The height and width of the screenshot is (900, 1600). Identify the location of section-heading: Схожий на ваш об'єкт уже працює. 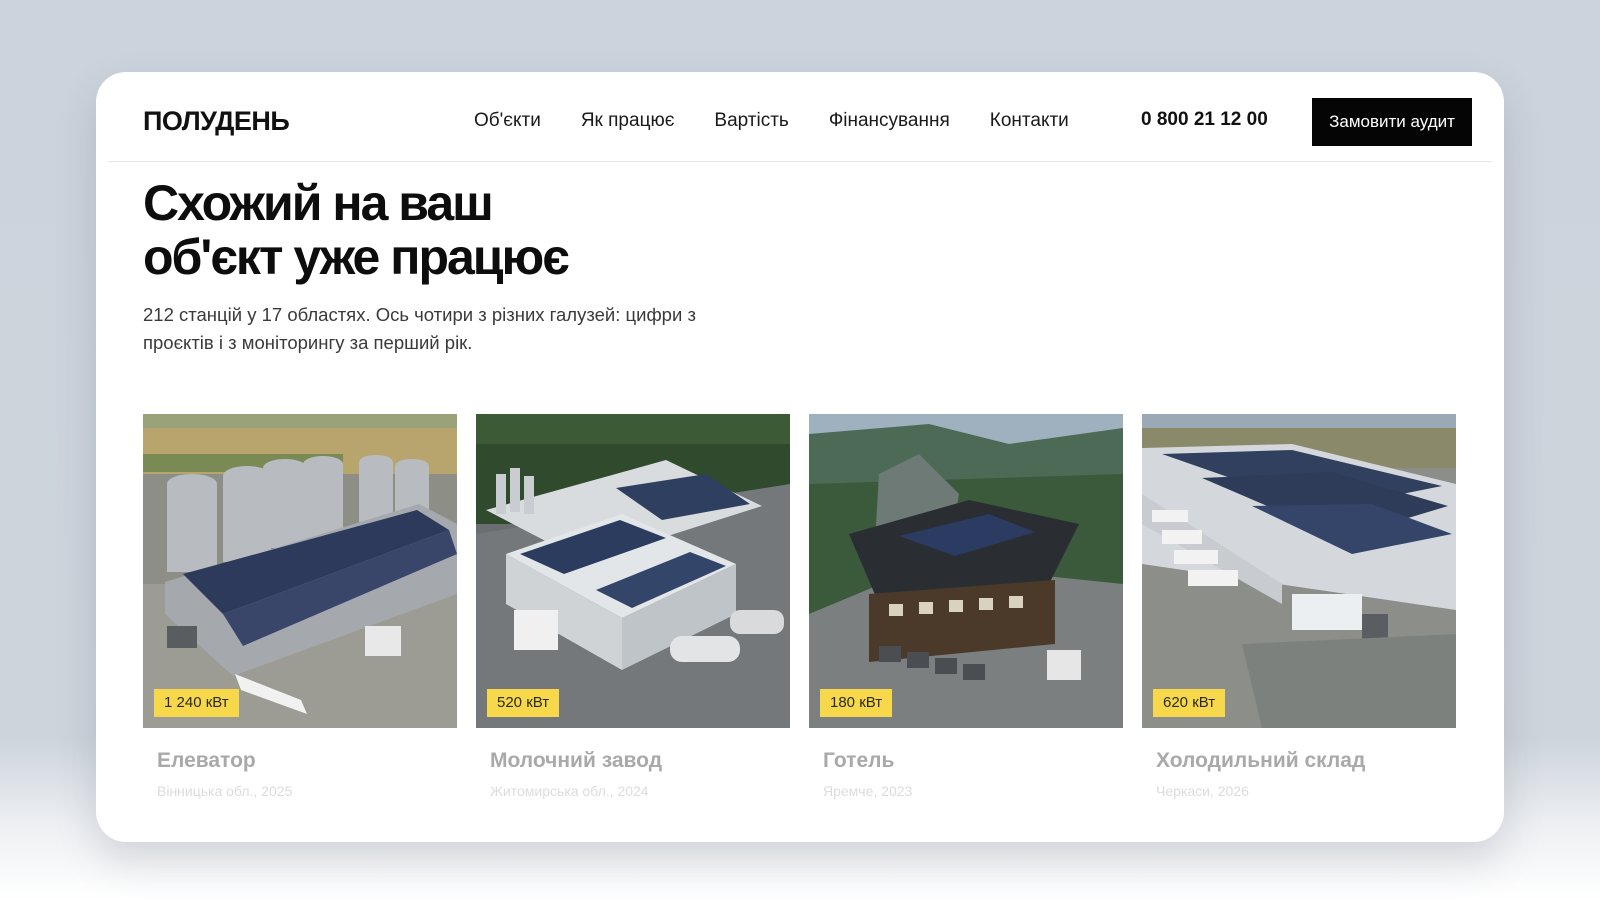
(493, 230).